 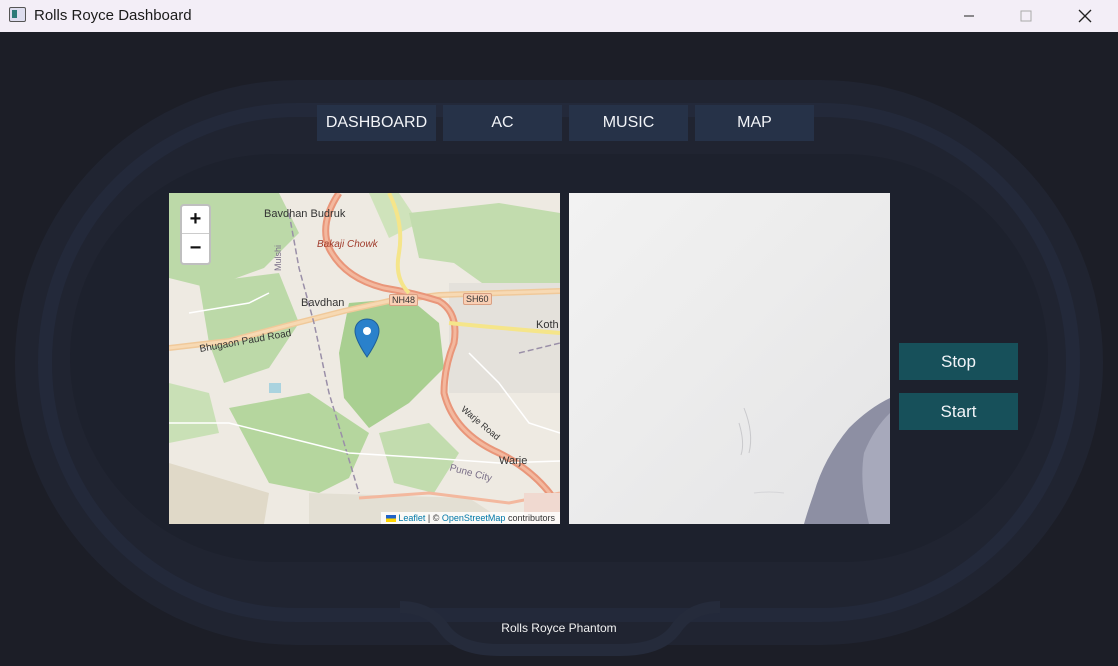 I want to click on minimize-button, so click(x=969, y=16).